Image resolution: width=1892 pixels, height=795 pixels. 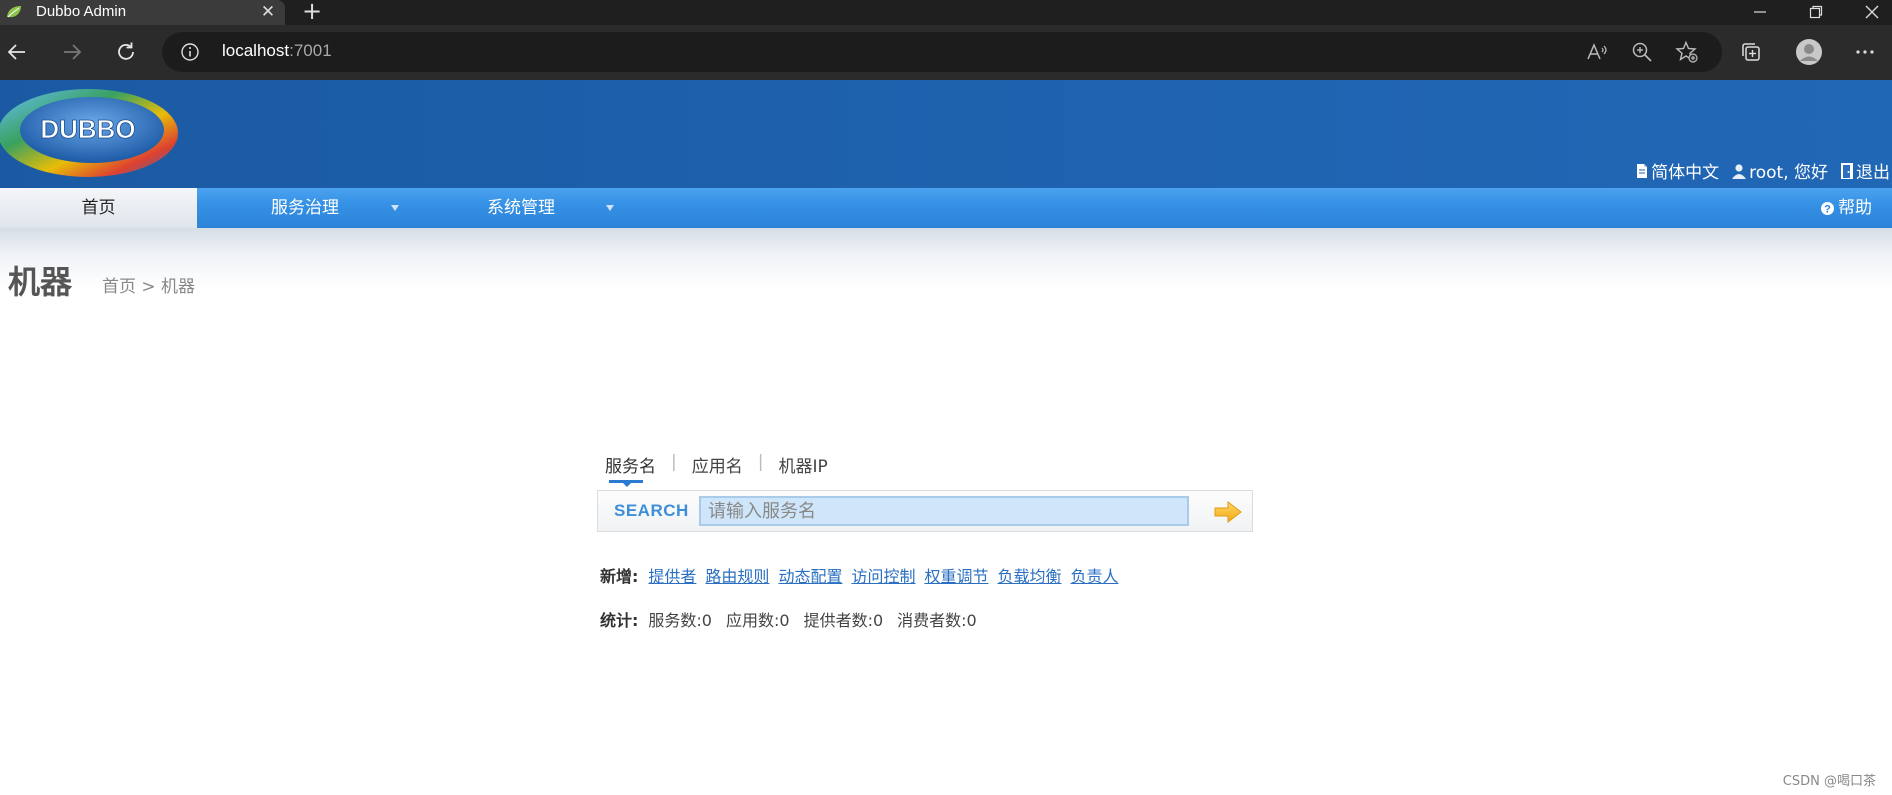 What do you see at coordinates (148, 284) in the screenshot?
I see `breadcrumb: 首页 > 机器` at bounding box center [148, 284].